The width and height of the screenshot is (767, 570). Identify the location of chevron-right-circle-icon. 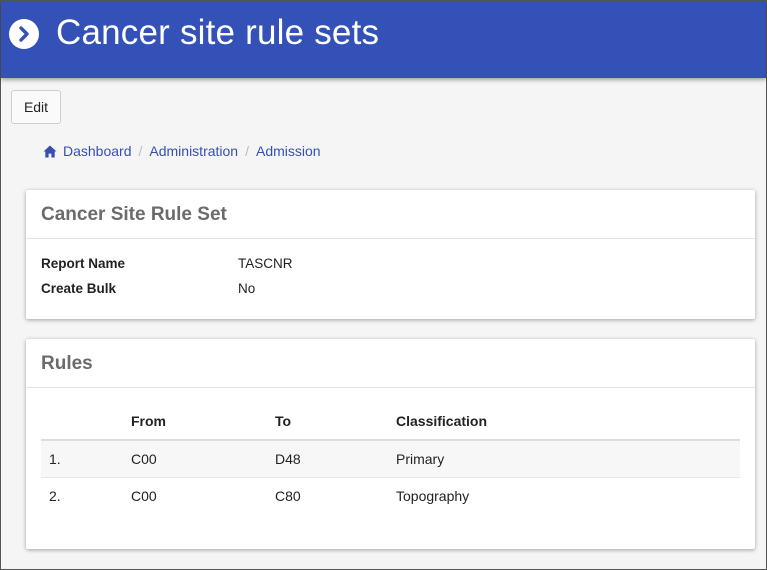
(24, 34).